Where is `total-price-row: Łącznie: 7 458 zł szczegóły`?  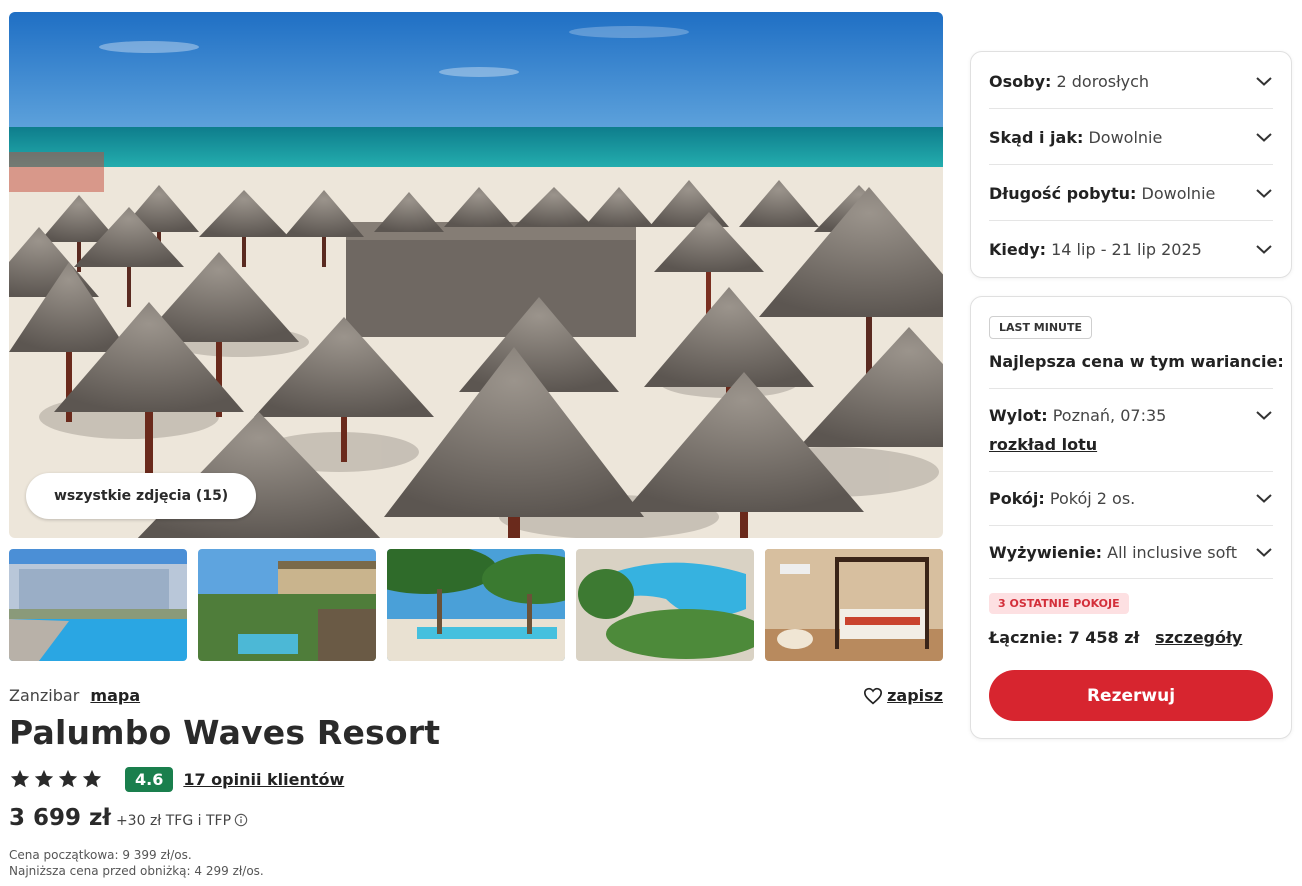 total-price-row: Łącznie: 7 458 zł szczegóły is located at coordinates (1115, 637).